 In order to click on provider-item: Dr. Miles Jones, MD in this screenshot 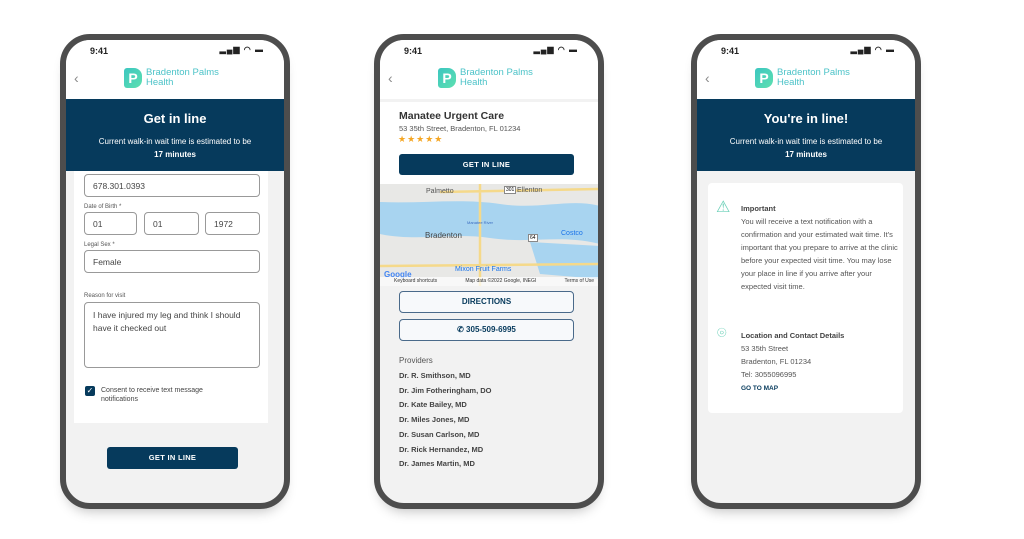, I will do `click(434, 420)`.